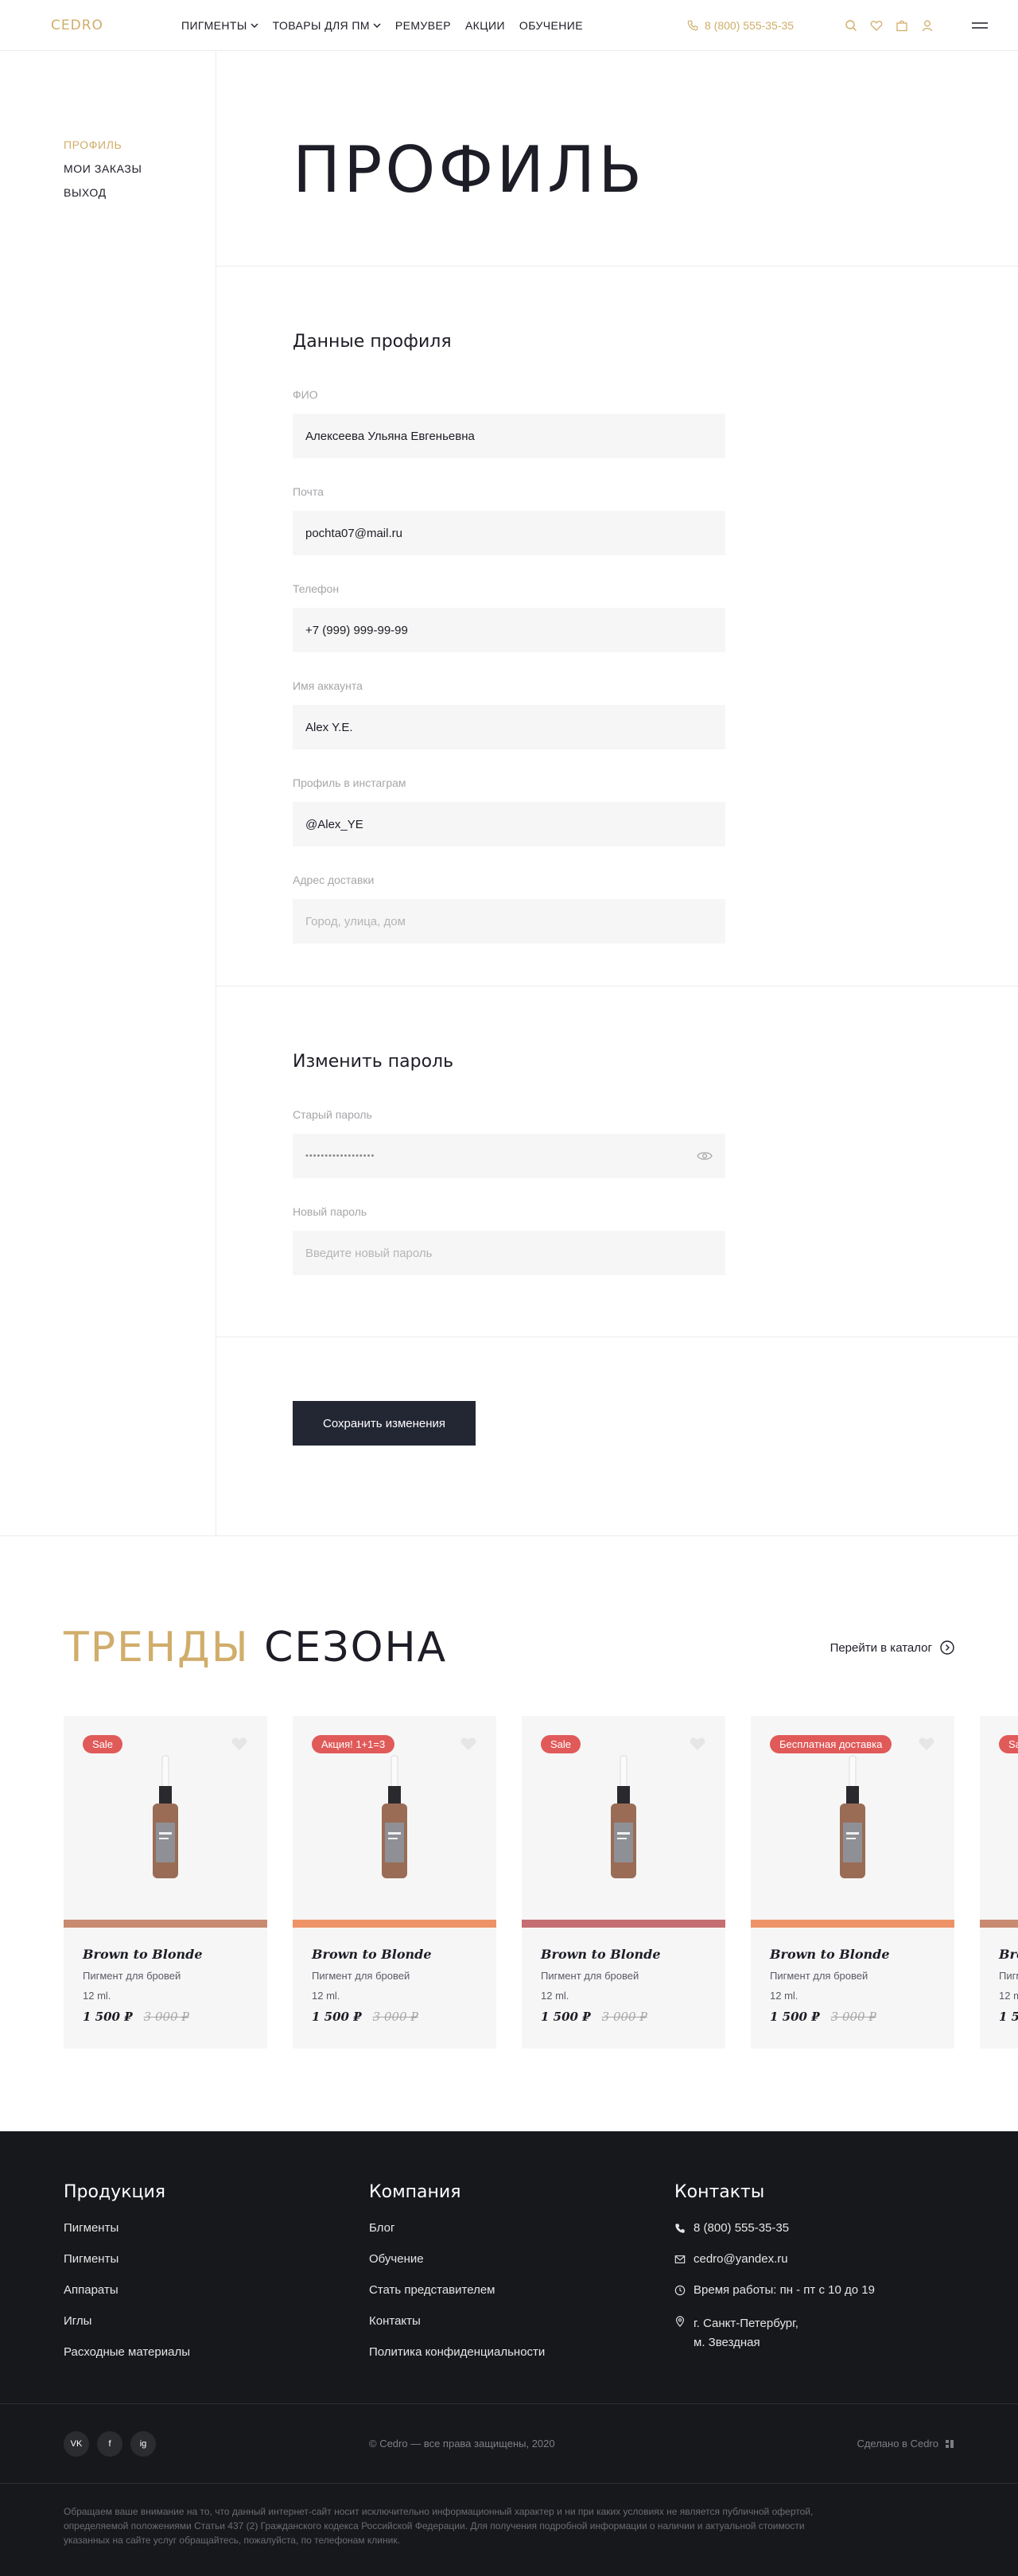 This screenshot has height=2576, width=1018. What do you see at coordinates (77, 26) in the screenshot?
I see `logo: CEDRO` at bounding box center [77, 26].